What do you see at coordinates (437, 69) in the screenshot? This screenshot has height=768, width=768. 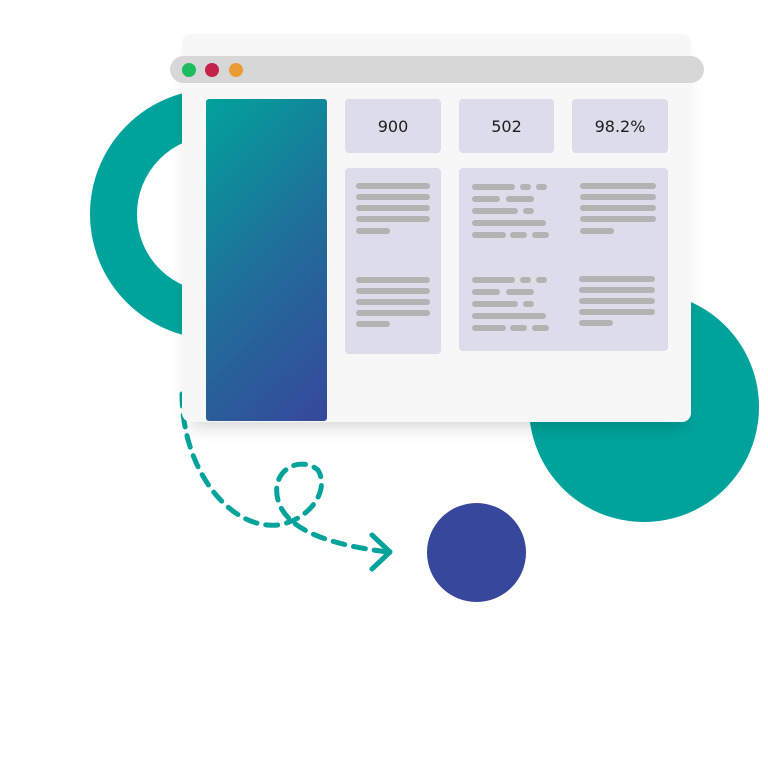 I see `window-titlebar` at bounding box center [437, 69].